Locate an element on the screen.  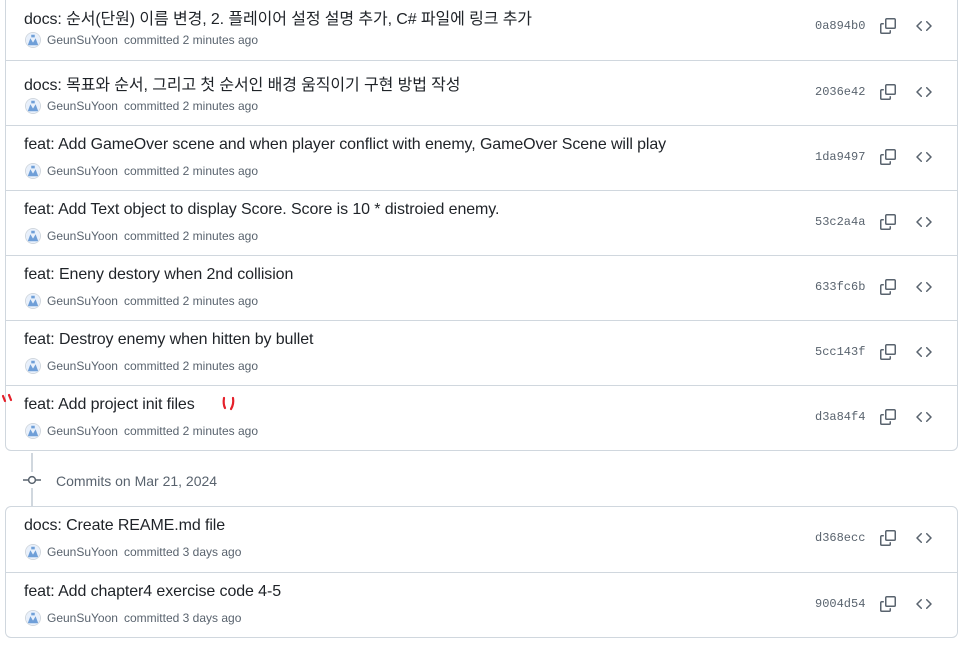
commit-sha-link: d368ecc is located at coordinates (840, 538).